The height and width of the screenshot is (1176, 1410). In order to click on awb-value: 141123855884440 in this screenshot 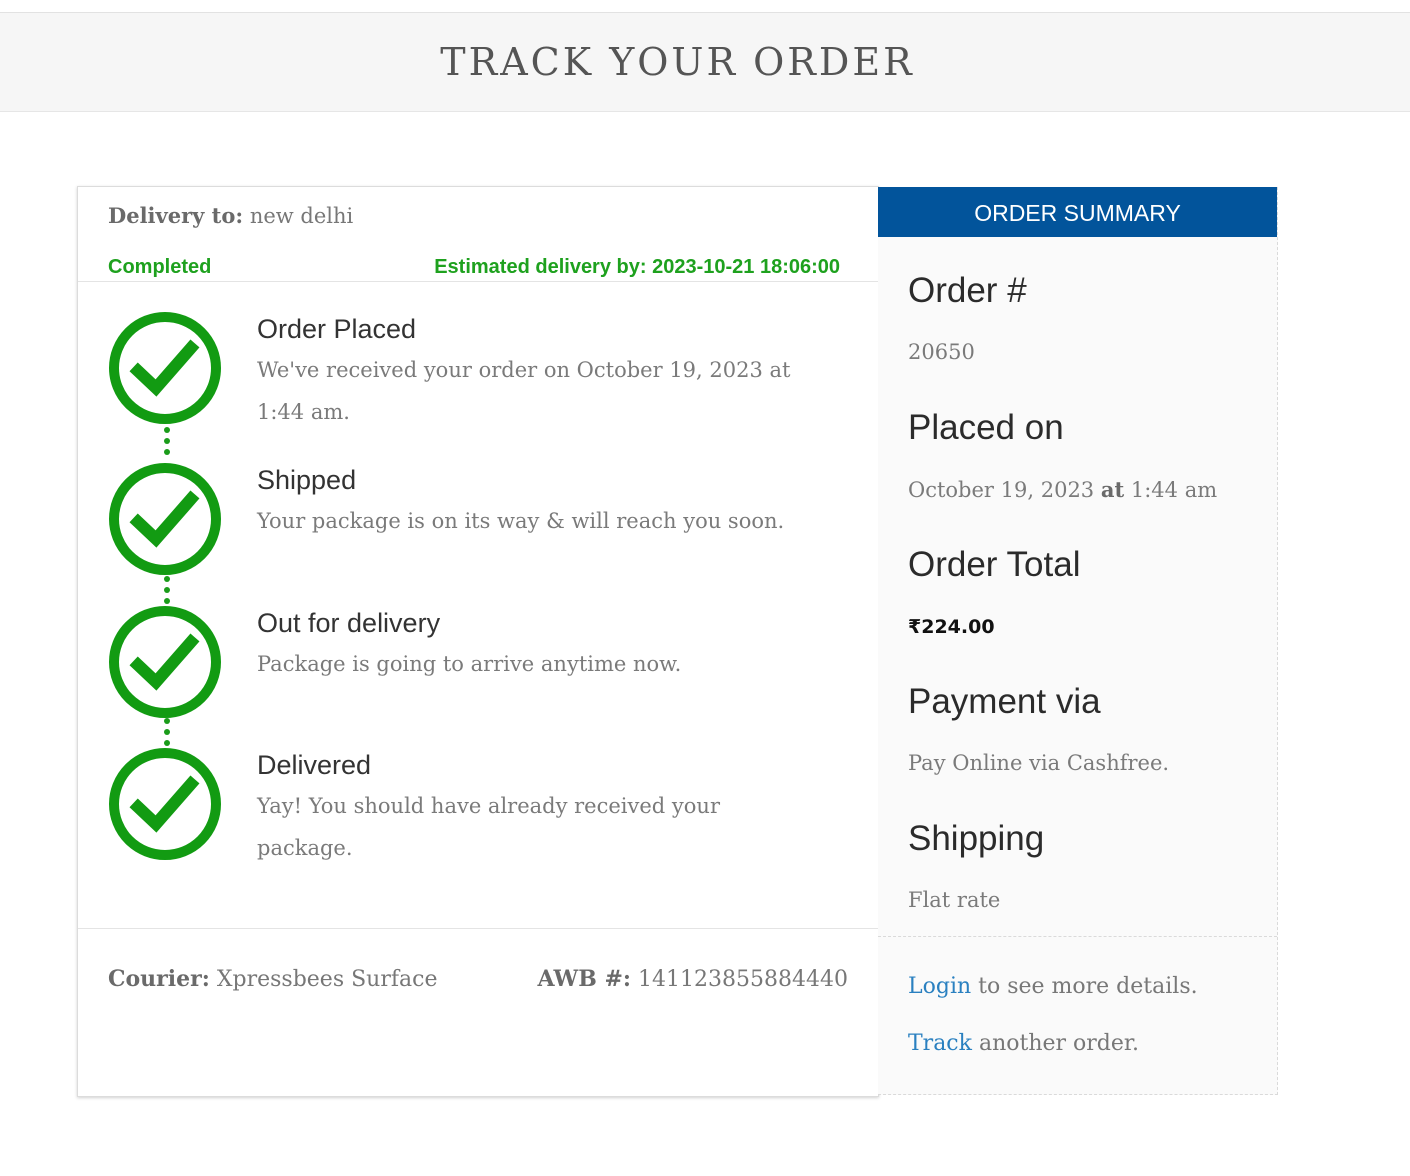, I will do `click(743, 979)`.